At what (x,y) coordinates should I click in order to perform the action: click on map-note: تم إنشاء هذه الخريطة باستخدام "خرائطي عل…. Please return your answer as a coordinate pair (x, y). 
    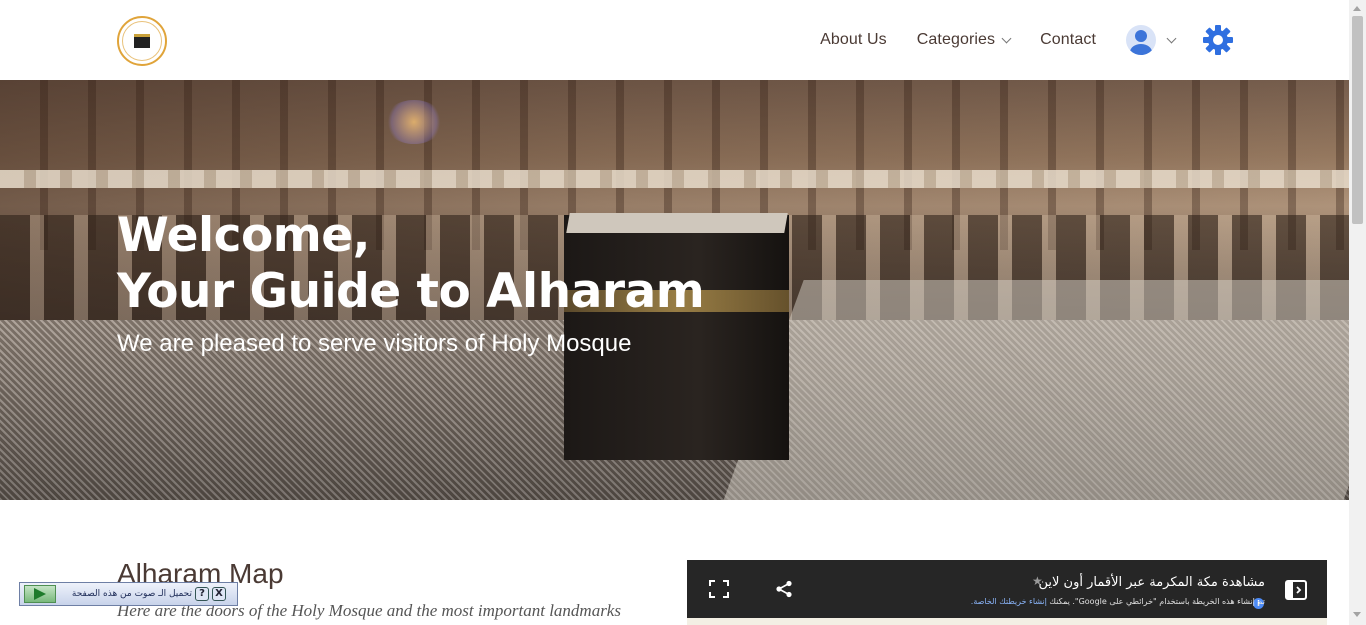
    Looking at the image, I should click on (1118, 601).